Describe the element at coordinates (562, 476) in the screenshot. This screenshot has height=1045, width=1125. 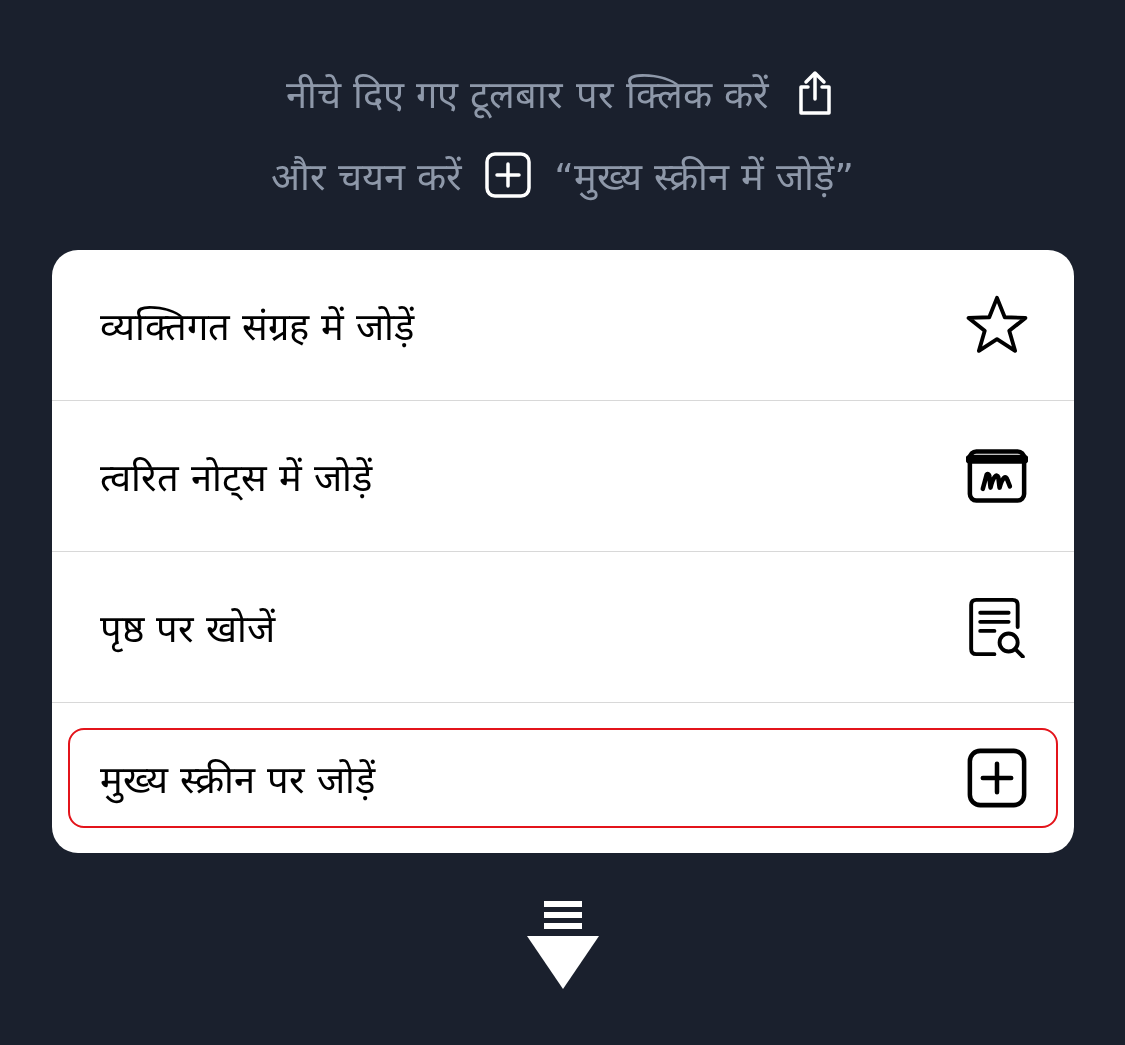
I see `menu-item: त्वरित नोट्स में जोड़ें` at that location.